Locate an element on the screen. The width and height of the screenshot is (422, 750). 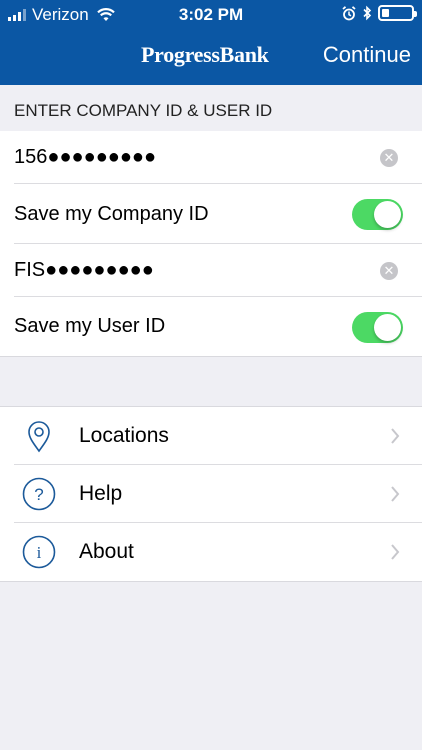
clear-user-id-button: ✕ is located at coordinates (389, 270).